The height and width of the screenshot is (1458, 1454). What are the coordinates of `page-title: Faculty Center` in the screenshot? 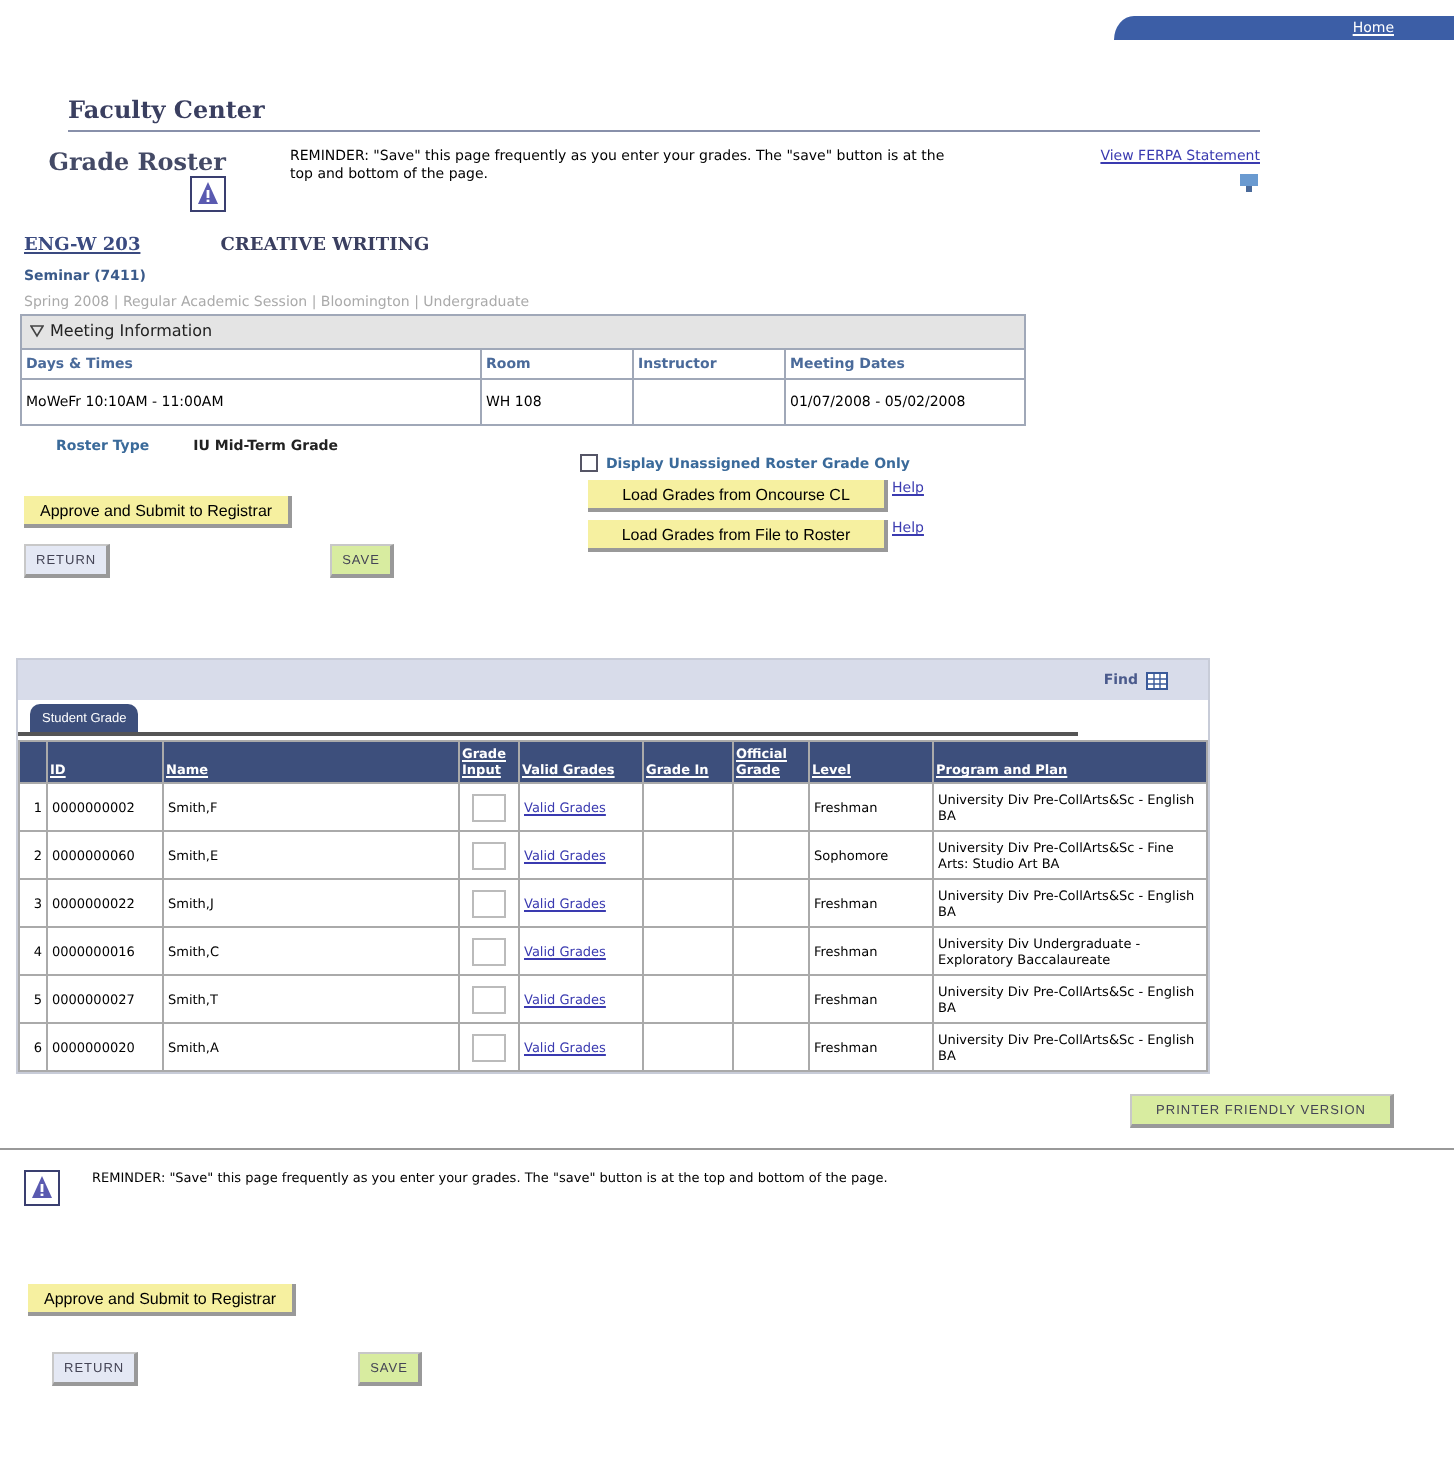 It's located at (664, 114).